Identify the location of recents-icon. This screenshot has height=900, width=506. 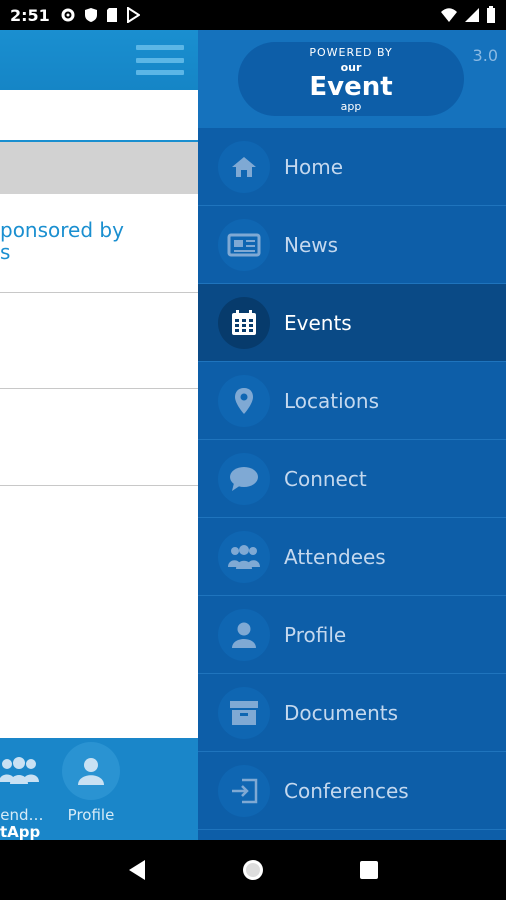
(369, 870).